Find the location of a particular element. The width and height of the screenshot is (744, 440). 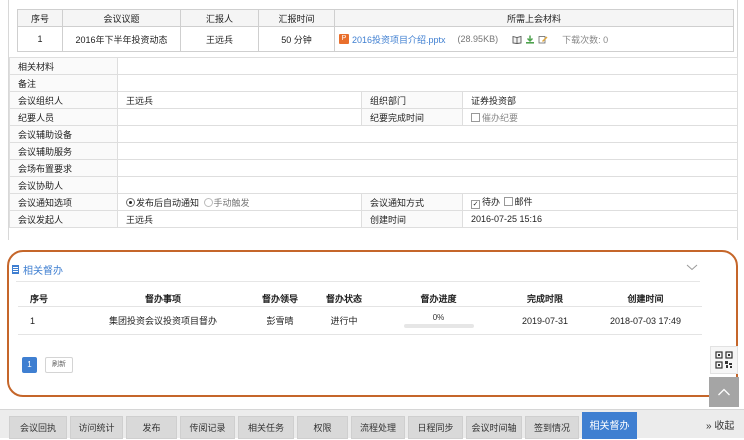

refresh-button: 刷新 is located at coordinates (59, 365).